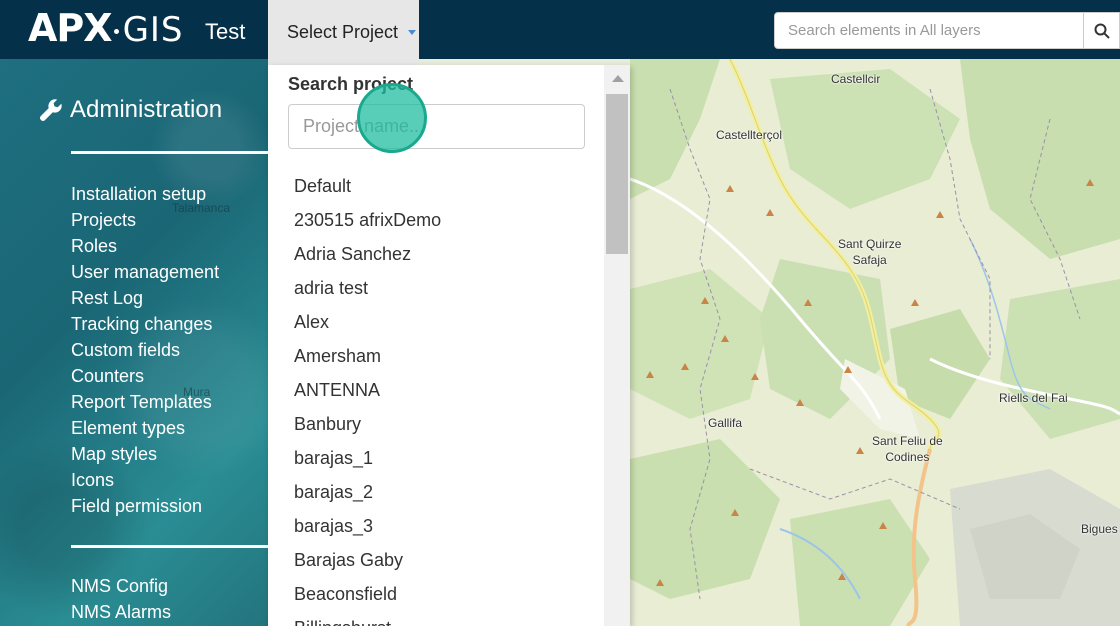  What do you see at coordinates (145, 246) in the screenshot?
I see `menu-item-roles: Roles` at bounding box center [145, 246].